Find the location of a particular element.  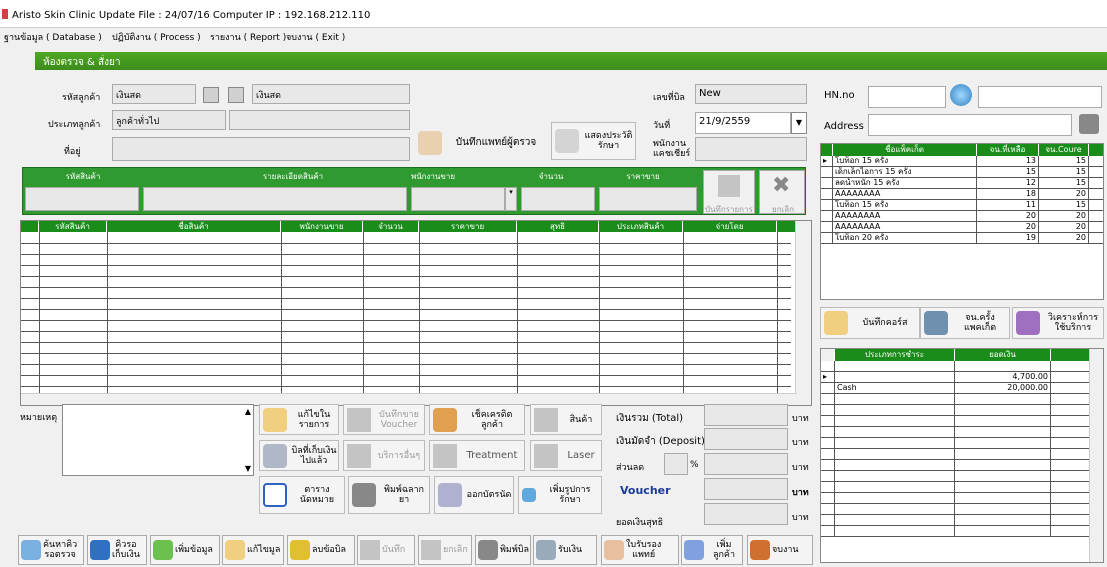

product-button: สินค้า is located at coordinates (566, 419).